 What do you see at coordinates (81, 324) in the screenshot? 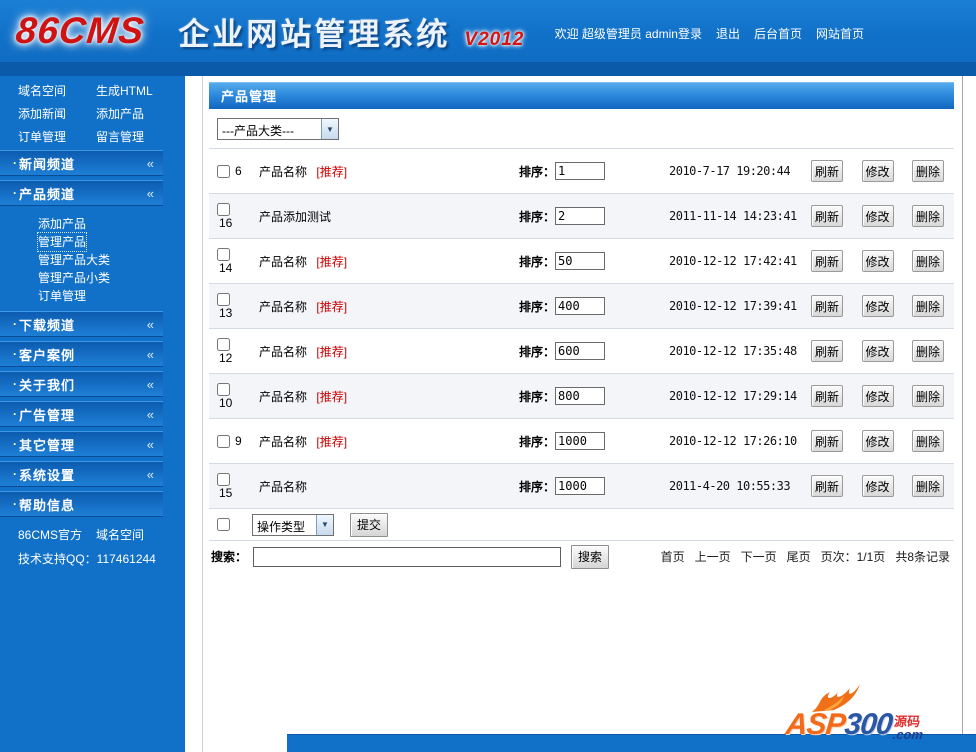
I see `sidebar-item-download-channel: · 下载频道 «` at bounding box center [81, 324].